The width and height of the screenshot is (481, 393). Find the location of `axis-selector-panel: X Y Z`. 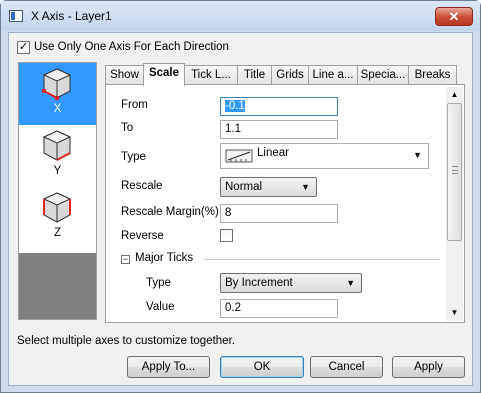

axis-selector-panel: X Y Z is located at coordinates (57, 191).